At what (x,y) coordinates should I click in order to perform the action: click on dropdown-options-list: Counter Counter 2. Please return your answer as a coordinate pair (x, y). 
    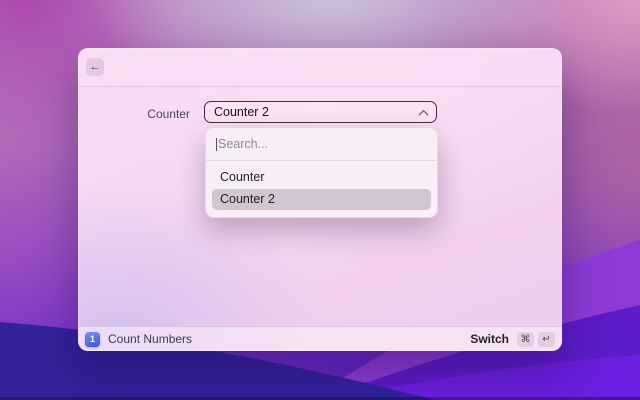
    Looking at the image, I should click on (321, 185).